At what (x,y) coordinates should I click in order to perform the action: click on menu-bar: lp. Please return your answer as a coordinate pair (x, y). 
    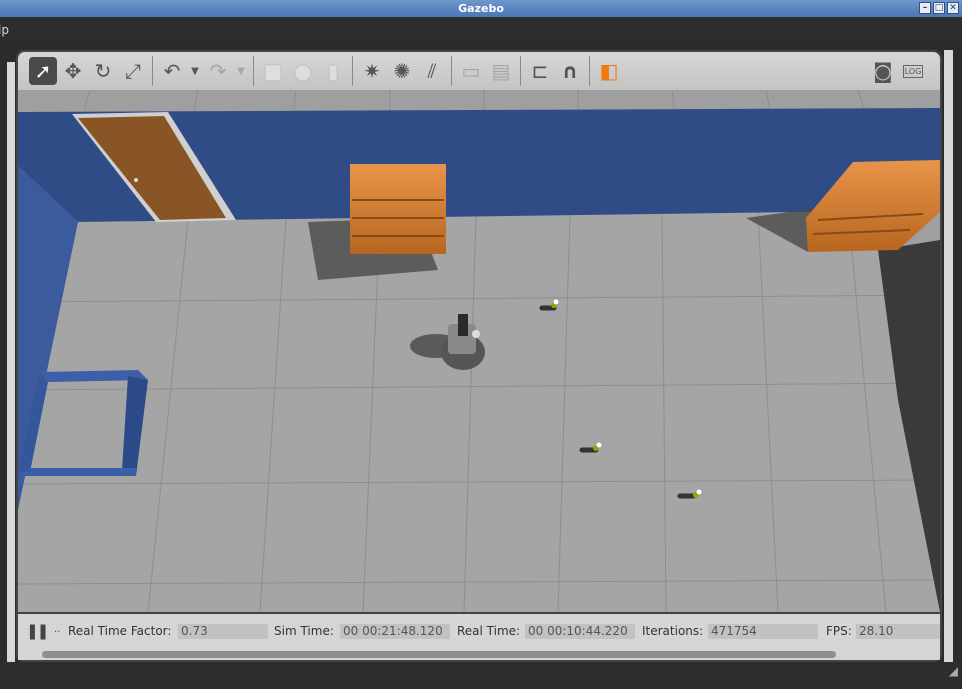
    Looking at the image, I should click on (481, 30).